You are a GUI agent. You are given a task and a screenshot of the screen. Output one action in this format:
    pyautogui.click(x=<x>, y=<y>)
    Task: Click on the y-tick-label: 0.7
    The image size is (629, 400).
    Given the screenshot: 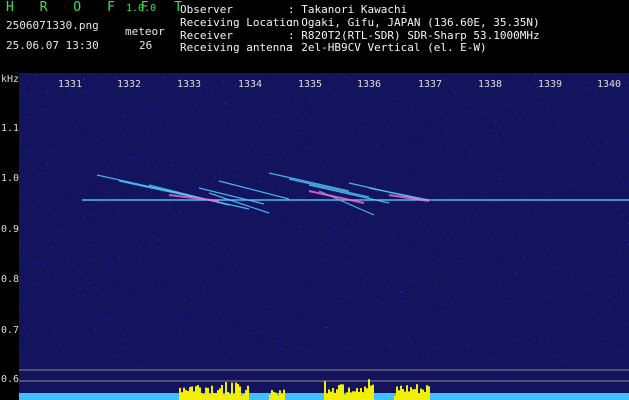 What is the action you would take?
    pyautogui.click(x=10, y=330)
    